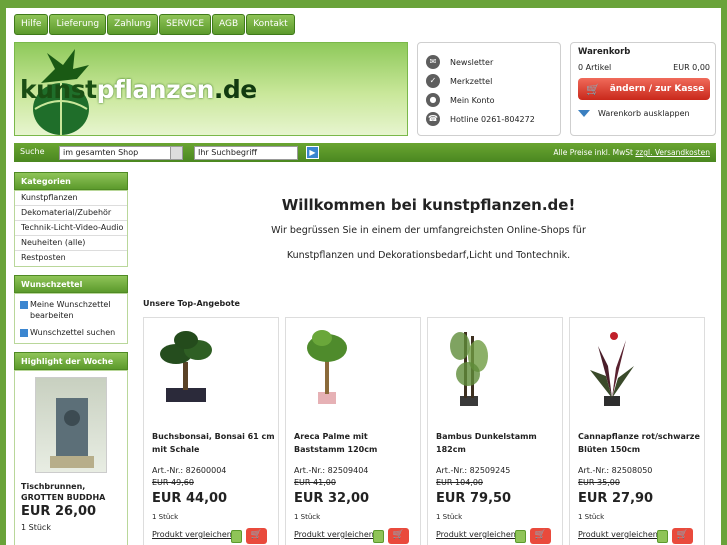 This screenshot has height=545, width=727. Describe the element at coordinates (604, 52) in the screenshot. I see `cart-title: Warenkorb` at that location.